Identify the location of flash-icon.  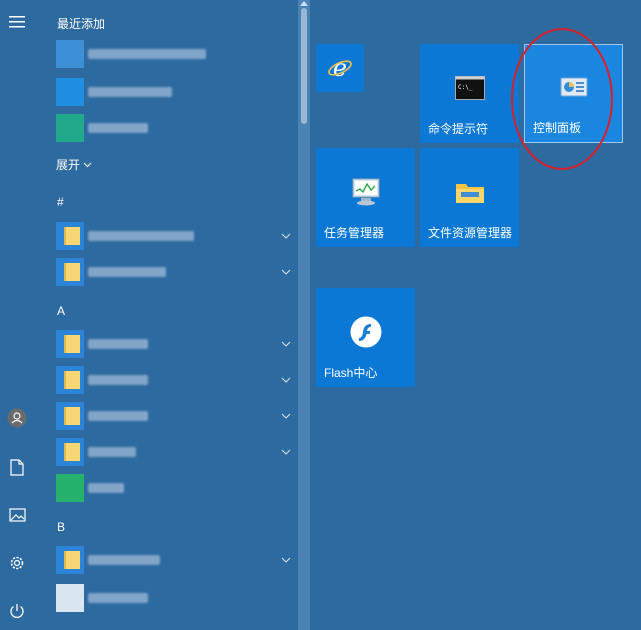
(365, 332).